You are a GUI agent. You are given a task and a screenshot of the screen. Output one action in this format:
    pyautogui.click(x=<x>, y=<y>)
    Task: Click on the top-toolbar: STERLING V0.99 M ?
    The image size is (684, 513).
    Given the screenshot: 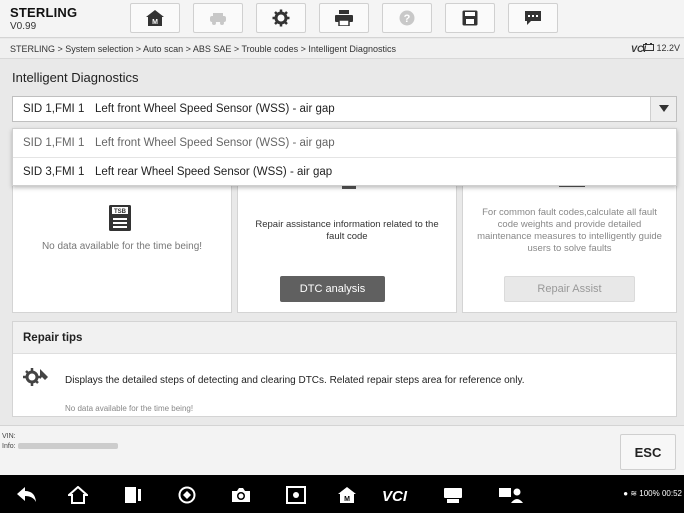 What is the action you would take?
    pyautogui.click(x=342, y=19)
    